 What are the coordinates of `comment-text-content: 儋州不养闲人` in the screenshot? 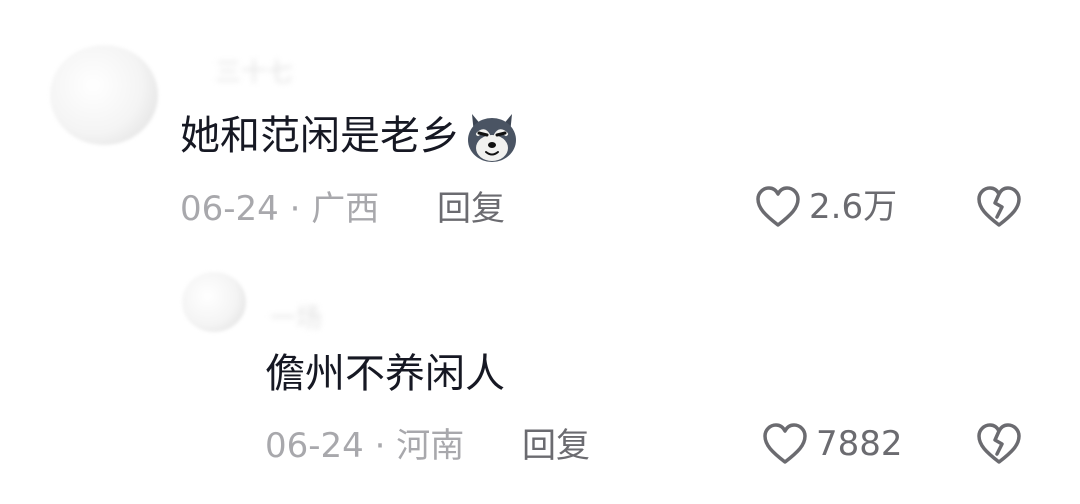 It's located at (385, 374).